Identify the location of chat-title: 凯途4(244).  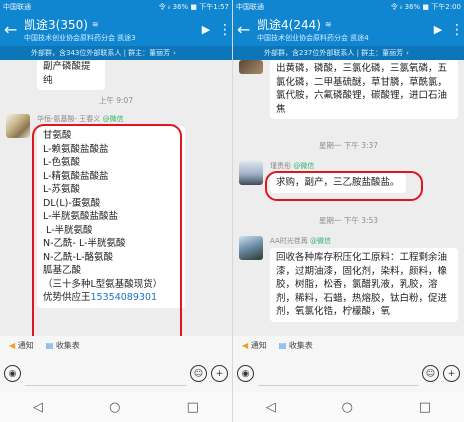
(289, 25).